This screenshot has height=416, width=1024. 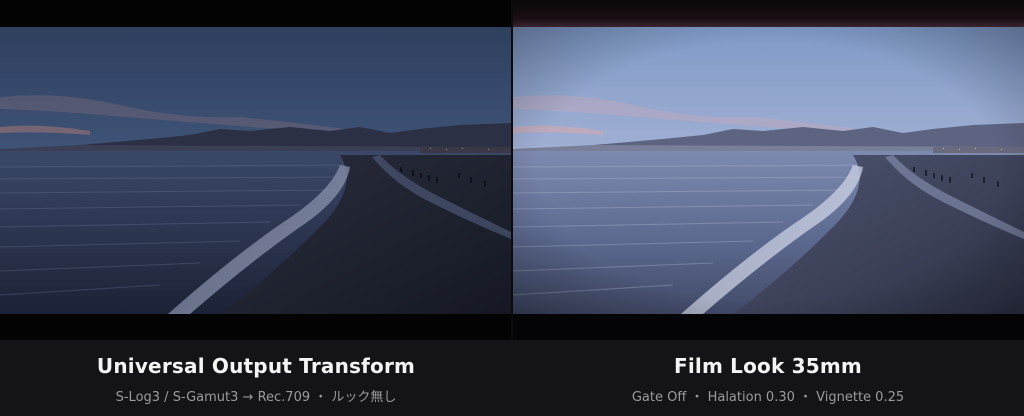 What do you see at coordinates (256, 397) in the screenshot?
I see `left-caption-subtitle: S-Log3 / S-Gamut3 → Rec.709 ・ ルック無し` at bounding box center [256, 397].